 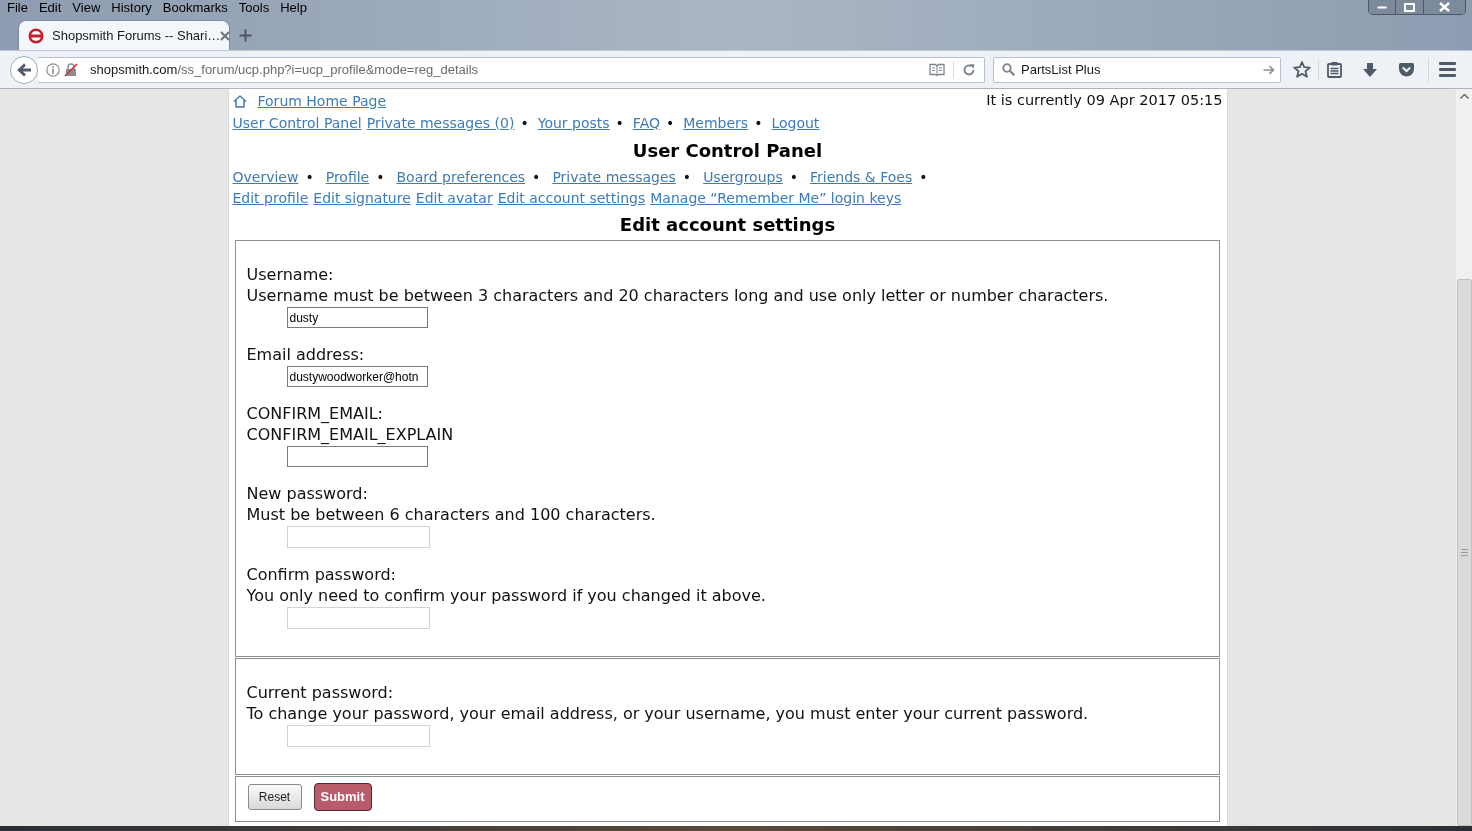 What do you see at coordinates (1302, 69) in the screenshot?
I see `star-icon` at bounding box center [1302, 69].